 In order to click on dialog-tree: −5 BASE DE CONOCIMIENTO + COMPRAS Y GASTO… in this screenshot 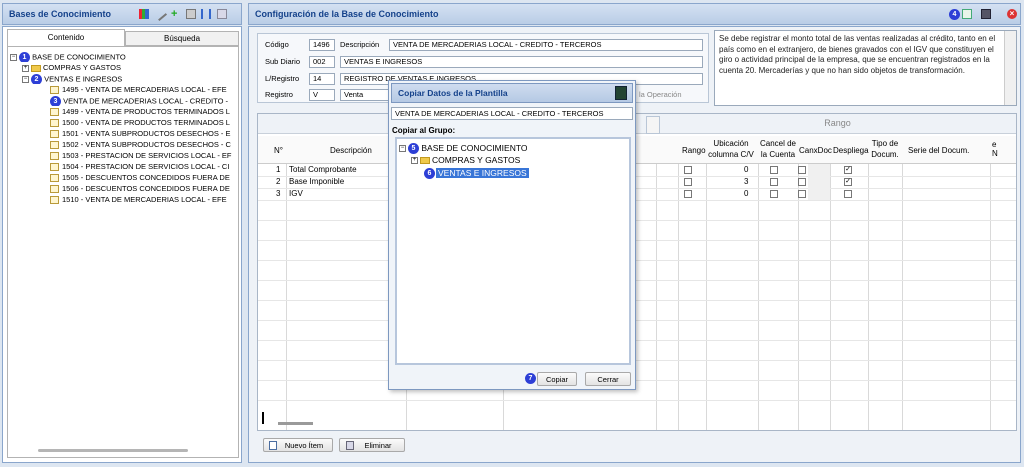, I will do `click(513, 251)`.